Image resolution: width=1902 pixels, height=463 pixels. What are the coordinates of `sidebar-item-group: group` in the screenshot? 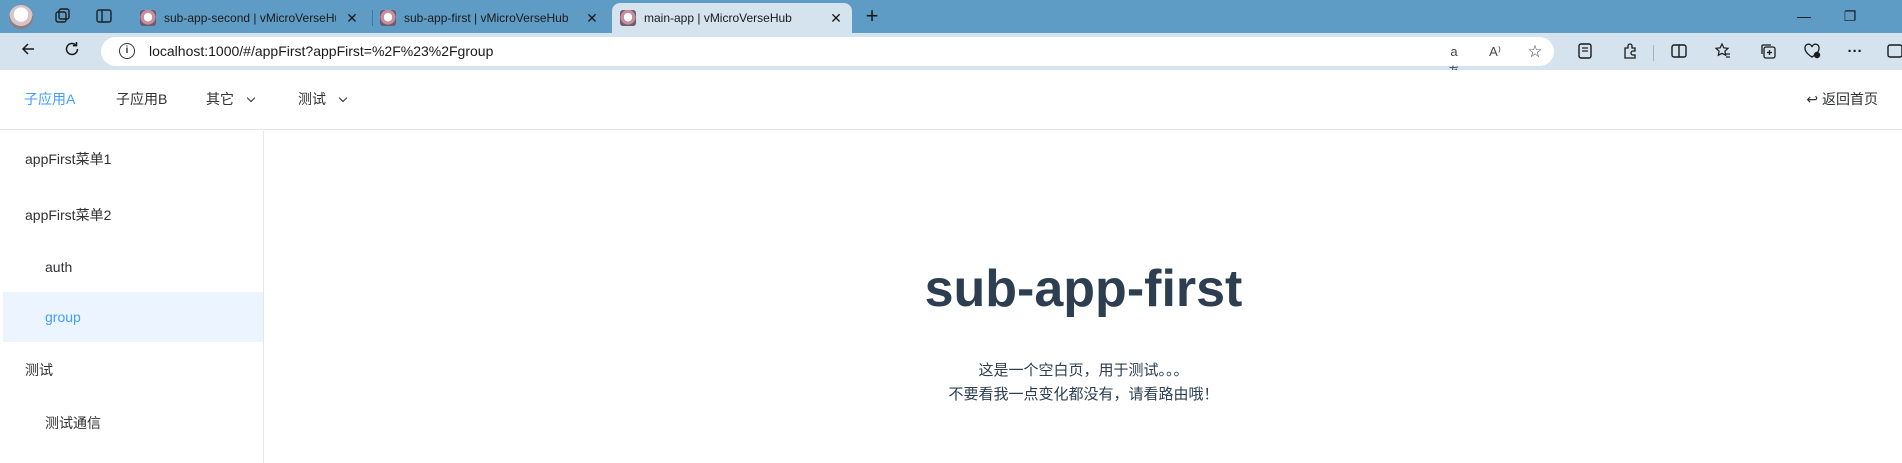 It's located at (133, 317).